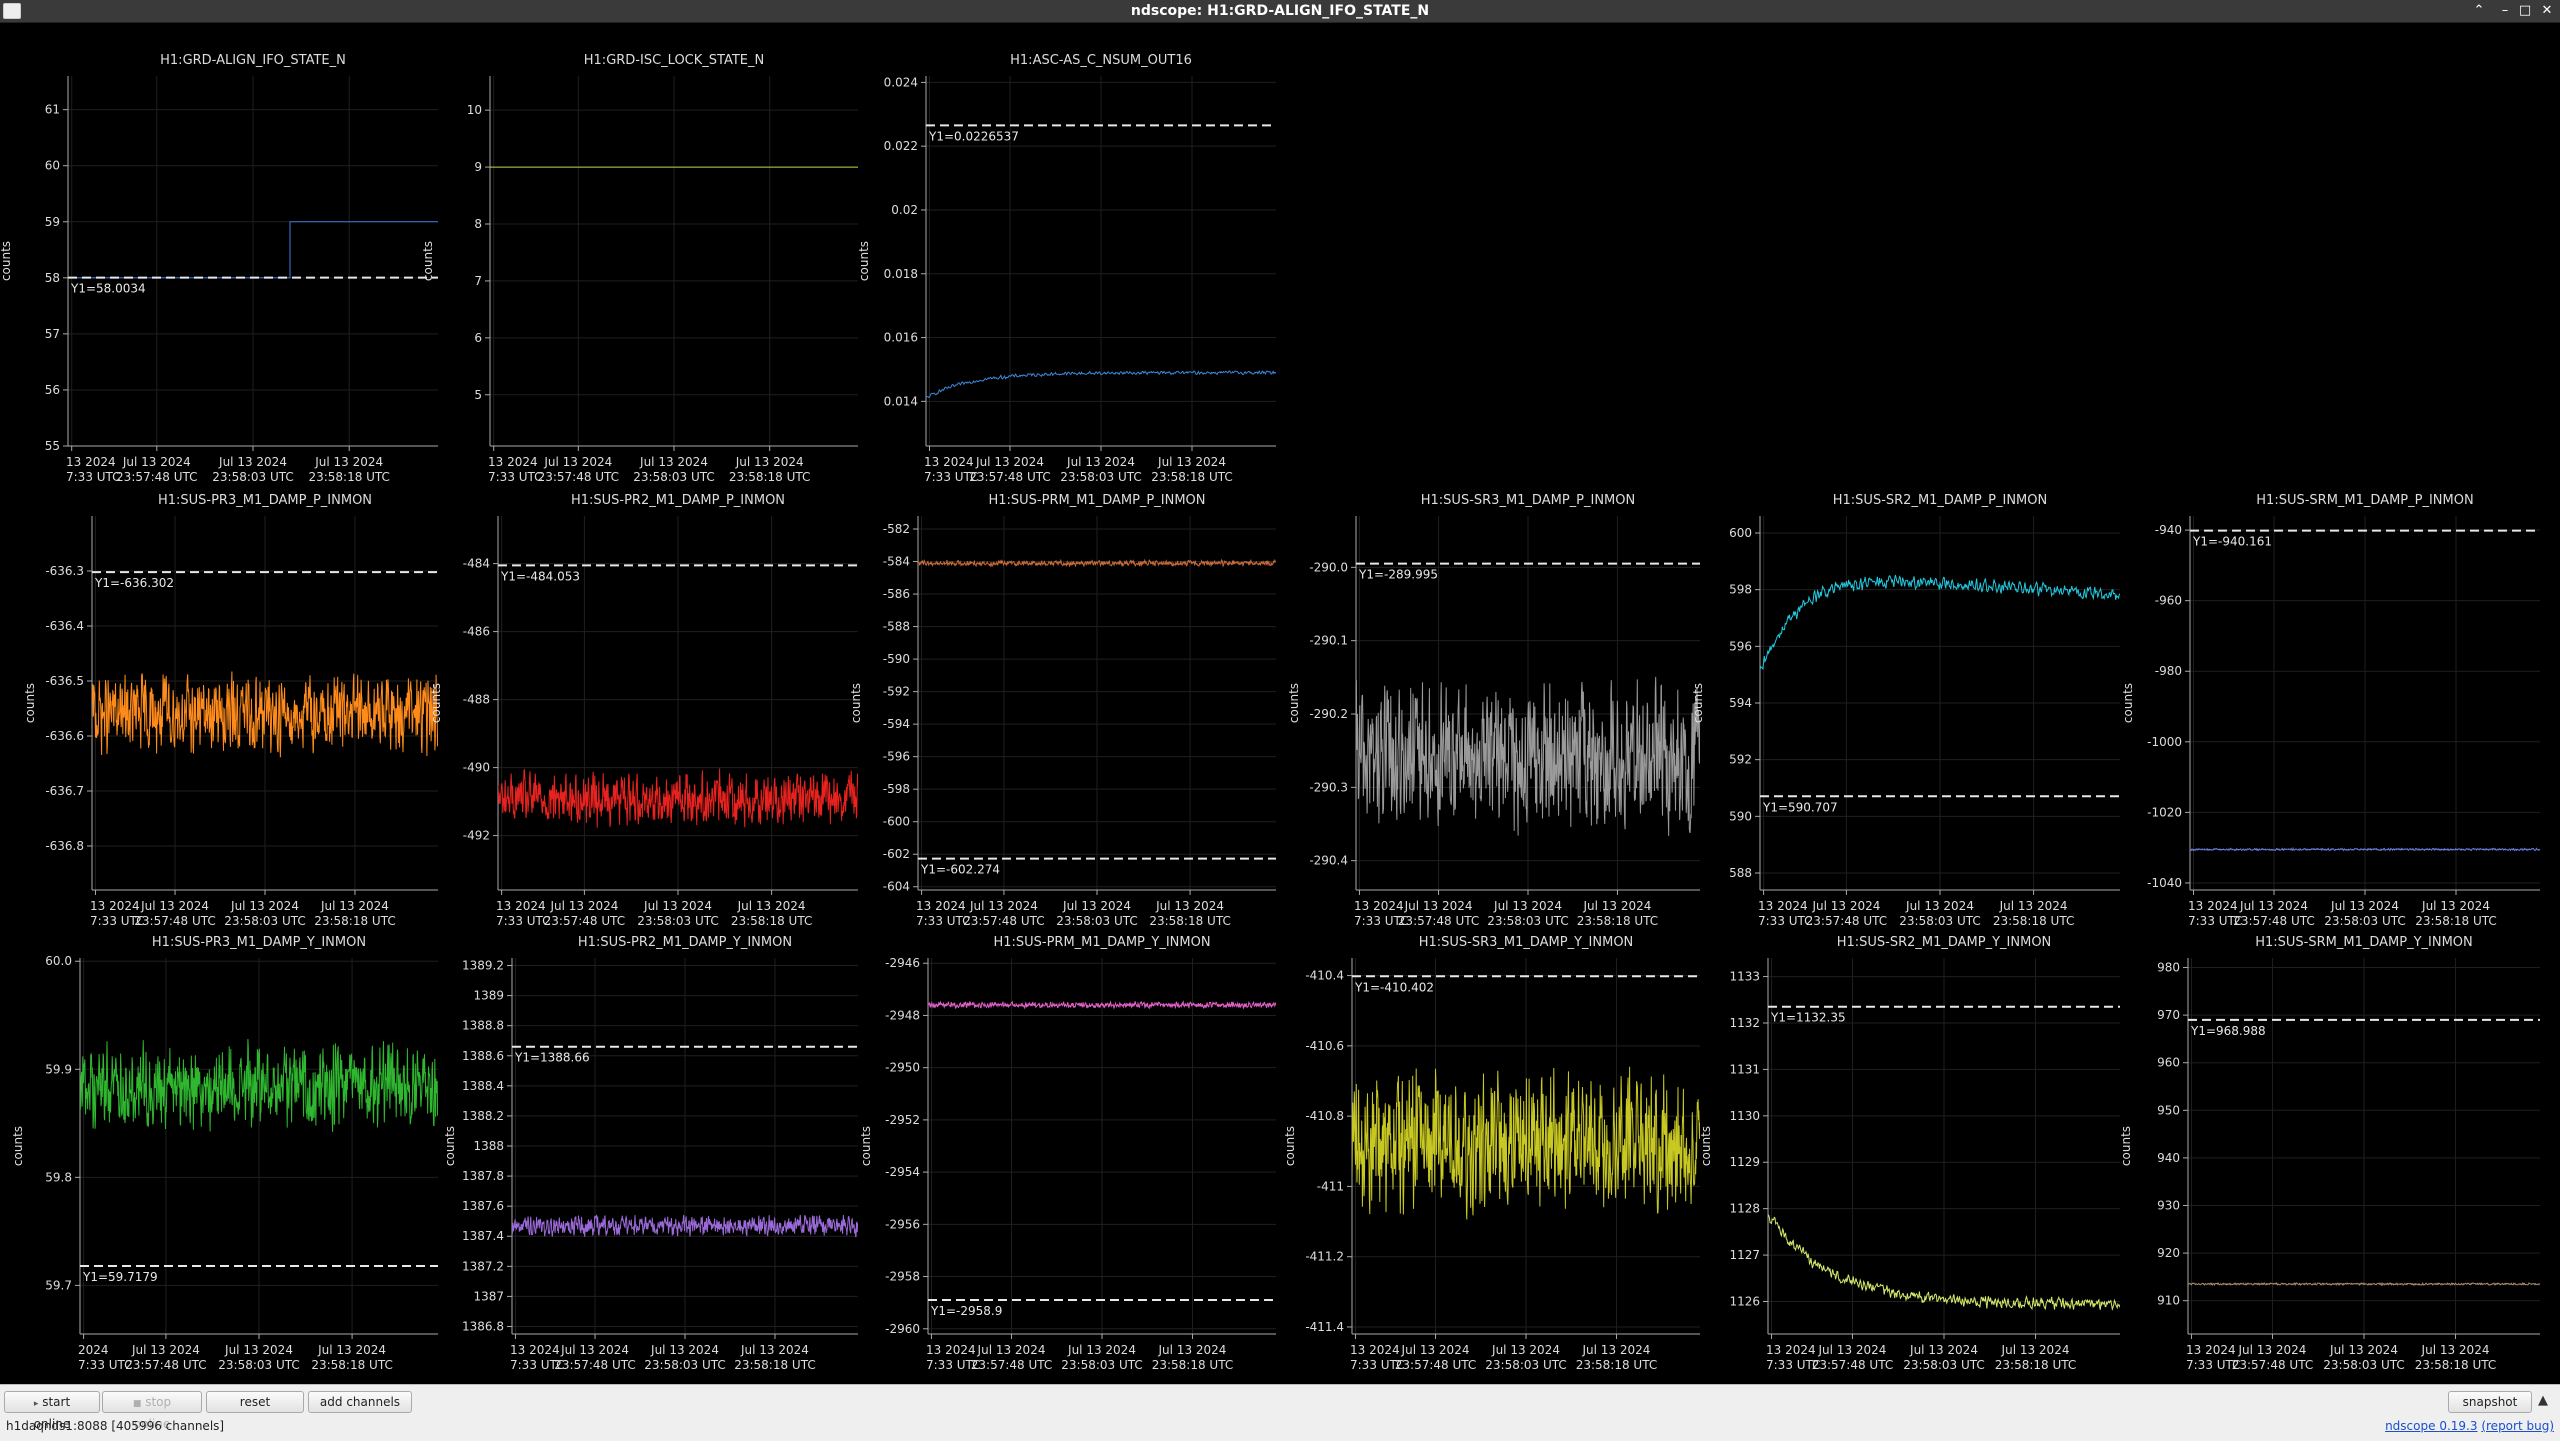  What do you see at coordinates (2431, 1426) in the screenshot?
I see `app-link: ndscope 0.19.3` at bounding box center [2431, 1426].